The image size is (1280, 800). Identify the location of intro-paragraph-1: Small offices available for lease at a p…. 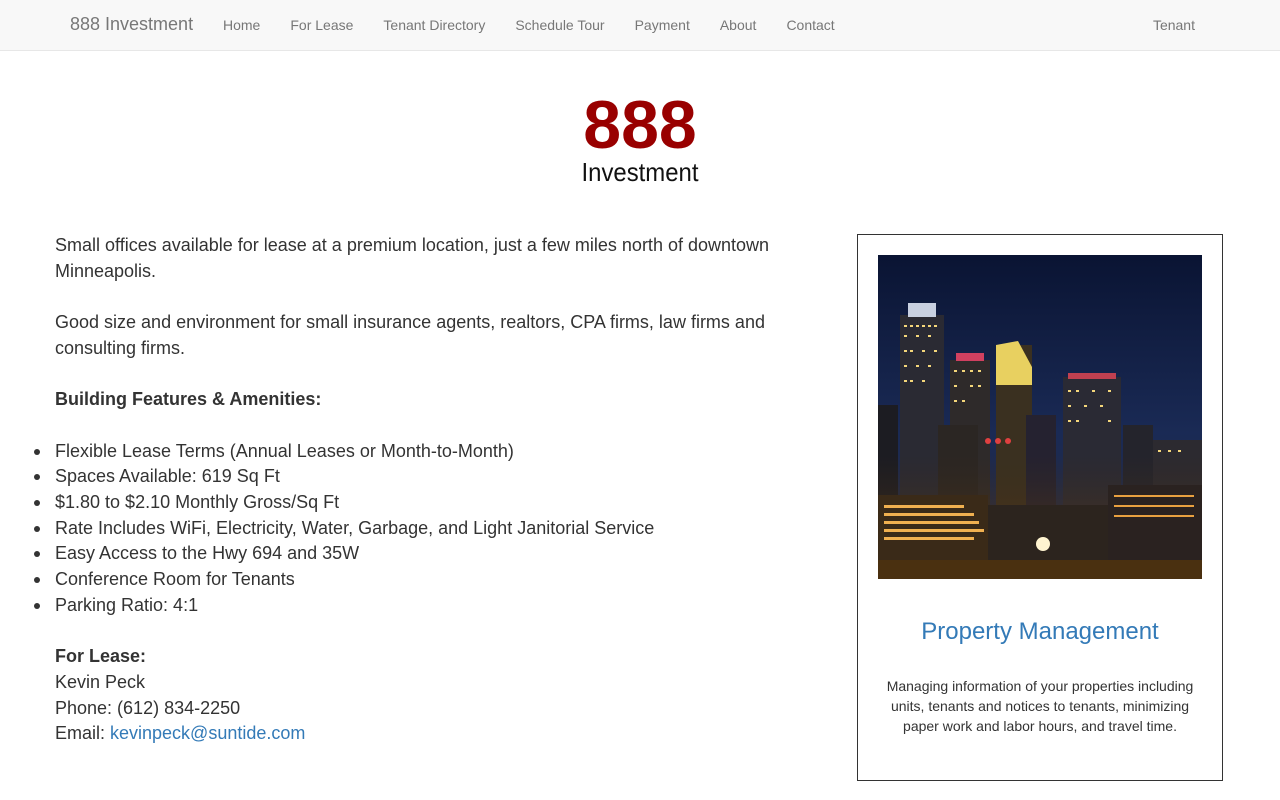
(412, 258).